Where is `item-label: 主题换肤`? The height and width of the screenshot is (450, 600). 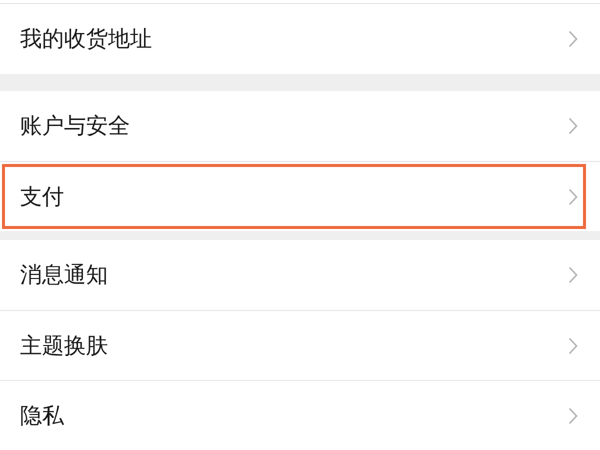
item-label: 主题换肤 is located at coordinates (64, 346).